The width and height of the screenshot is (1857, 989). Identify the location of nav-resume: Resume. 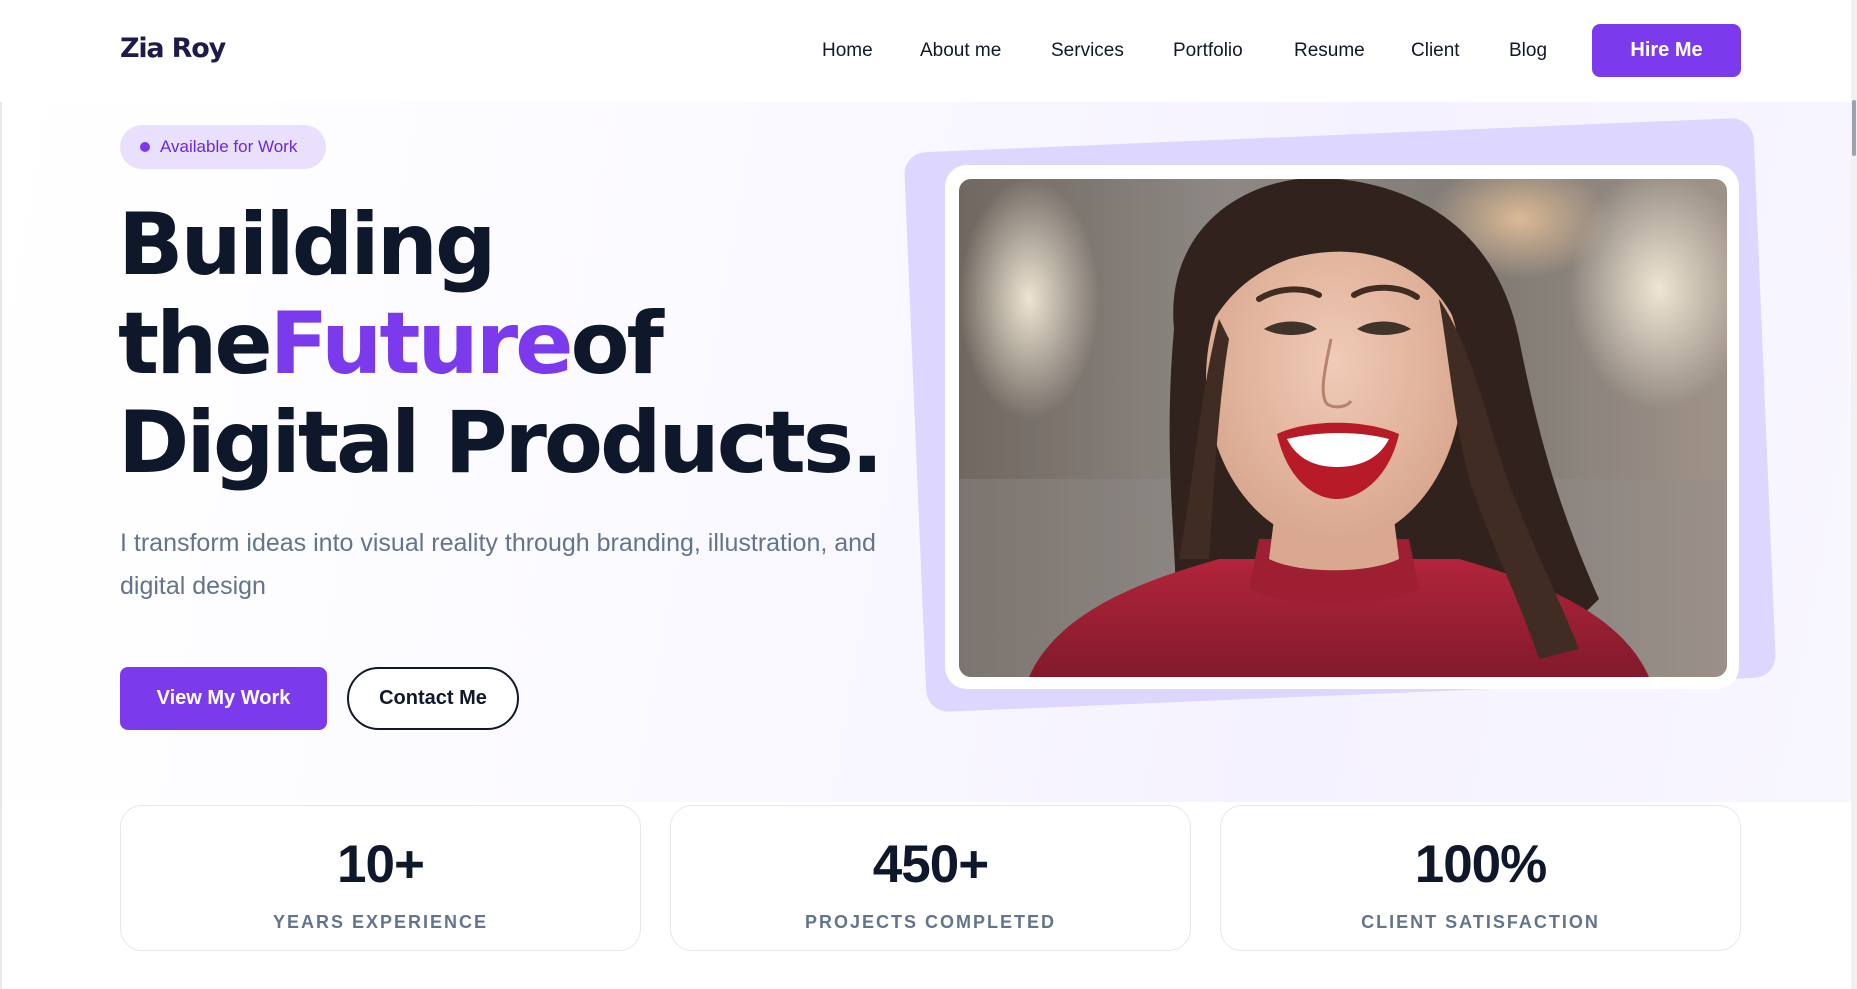
(1329, 51).